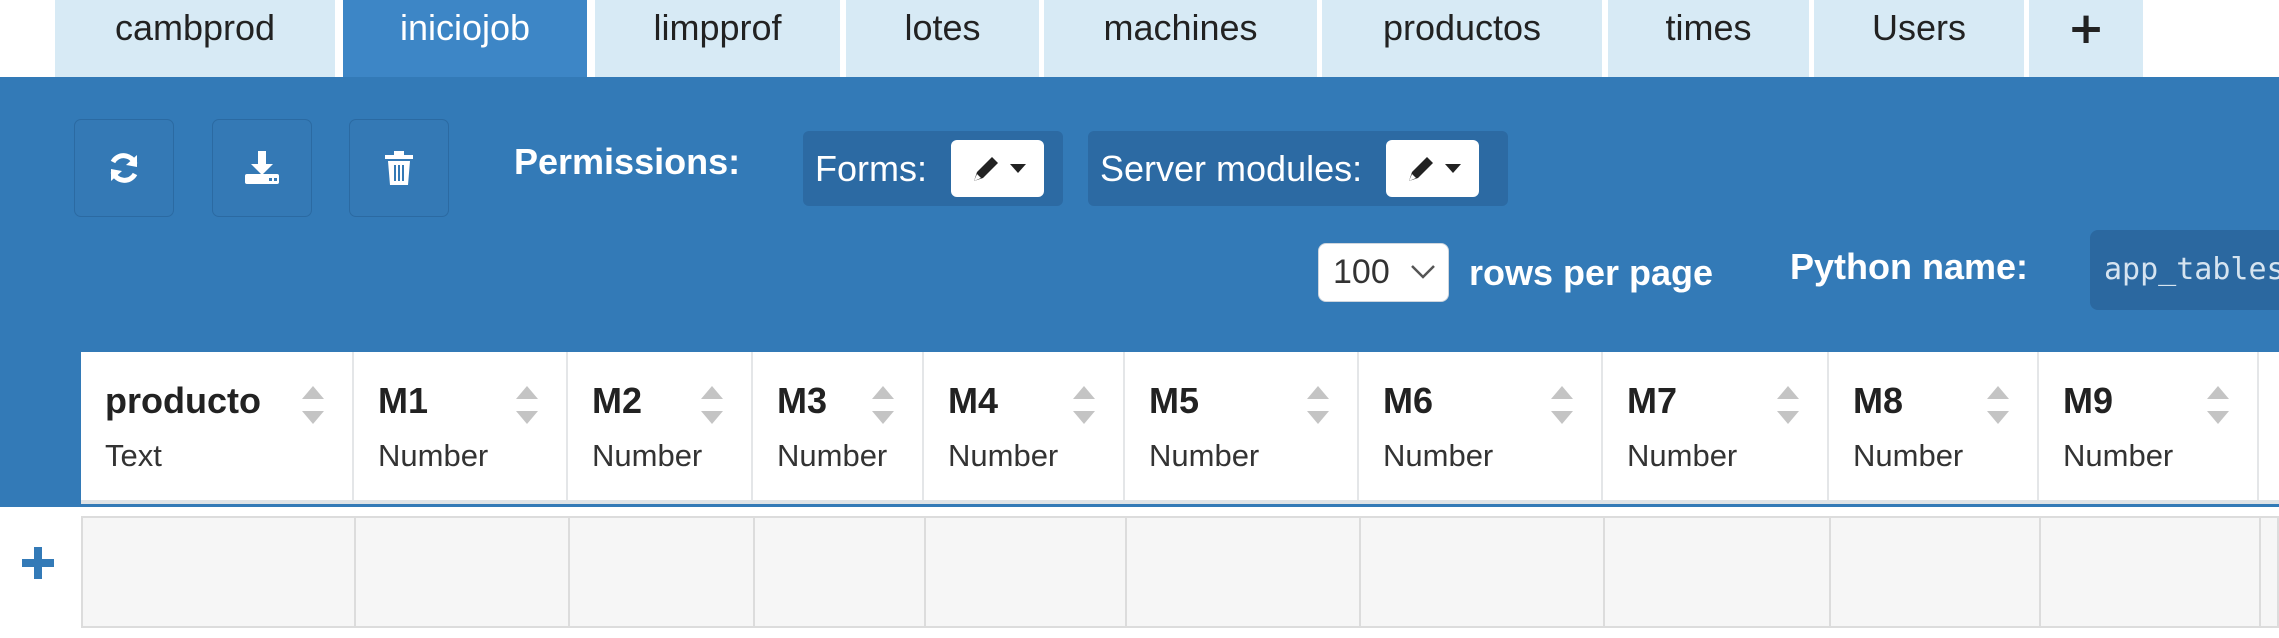  I want to click on python-name-field: app_tables.iniciojob, so click(2184, 270).